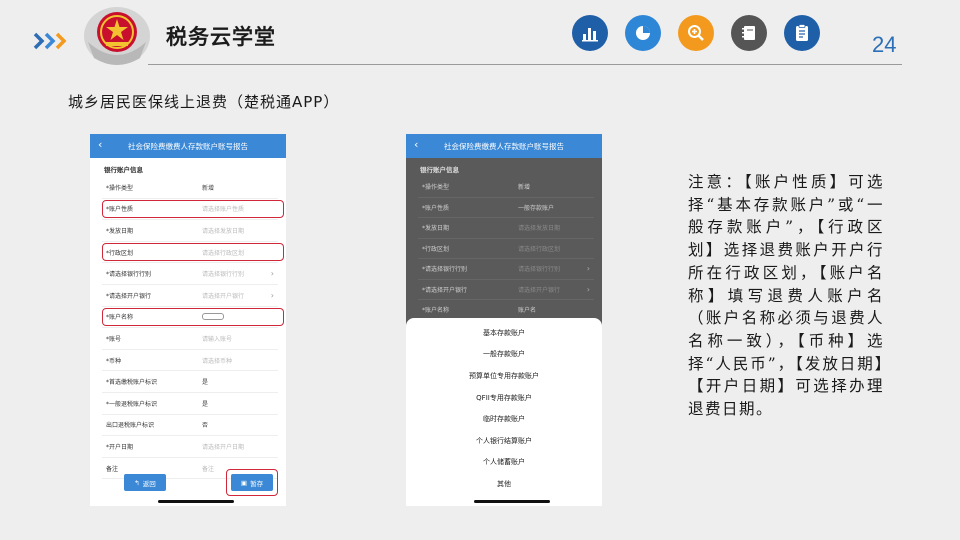  Describe the element at coordinates (217, 339) in the screenshot. I see `row-value: 请输入账号` at that location.